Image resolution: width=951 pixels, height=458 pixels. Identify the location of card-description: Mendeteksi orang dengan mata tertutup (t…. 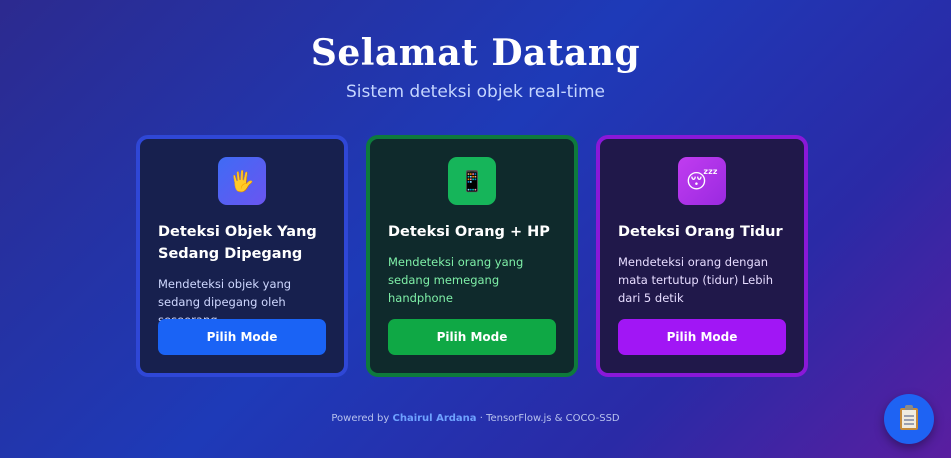
(696, 280).